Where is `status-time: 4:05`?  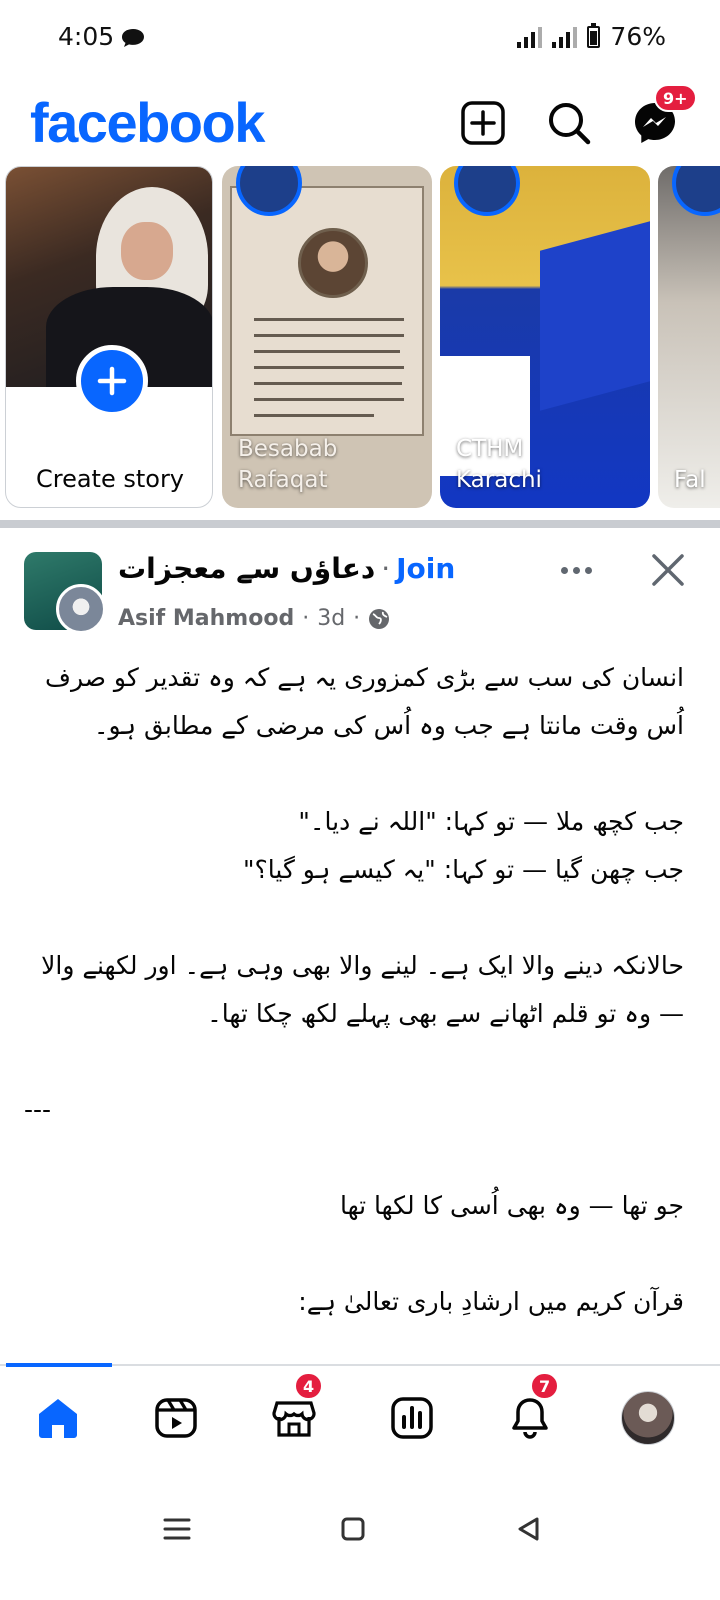 status-time: 4:05 is located at coordinates (86, 36).